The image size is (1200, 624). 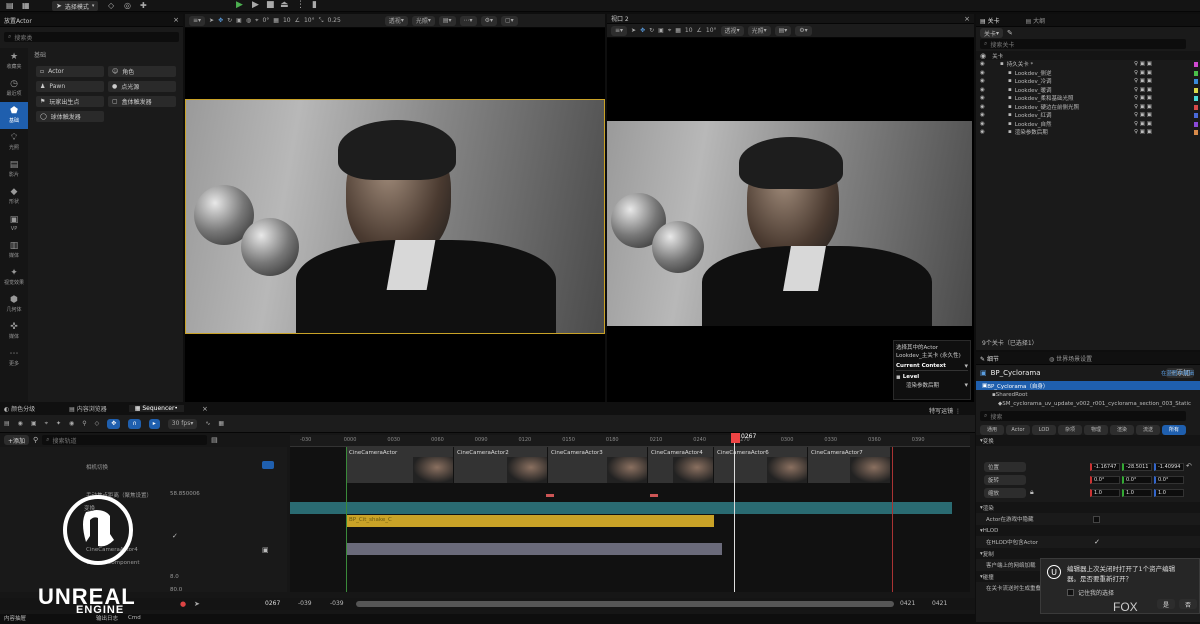 What do you see at coordinates (111, 5) in the screenshot?
I see `blueprint-icon: ◇` at bounding box center [111, 5].